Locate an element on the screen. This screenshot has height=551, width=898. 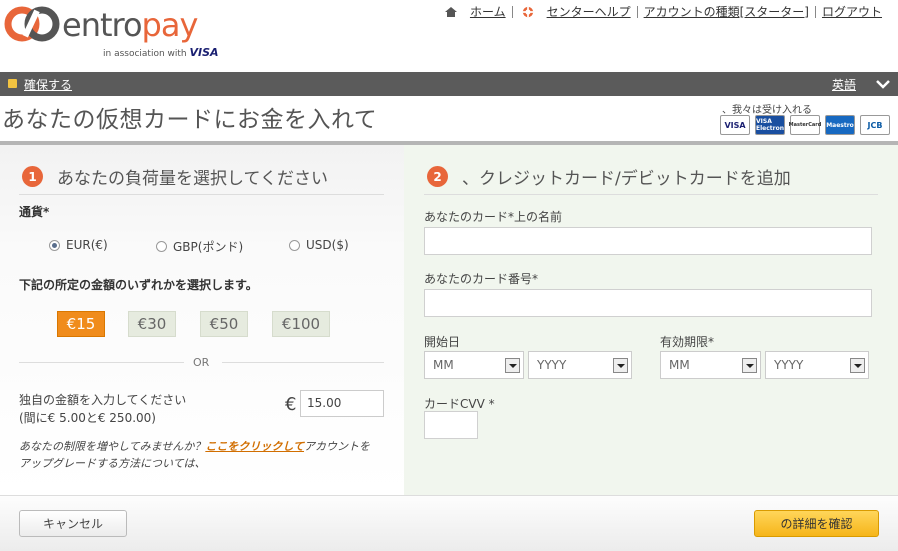
upgrade-link: ここをクリックして is located at coordinates (254, 446).